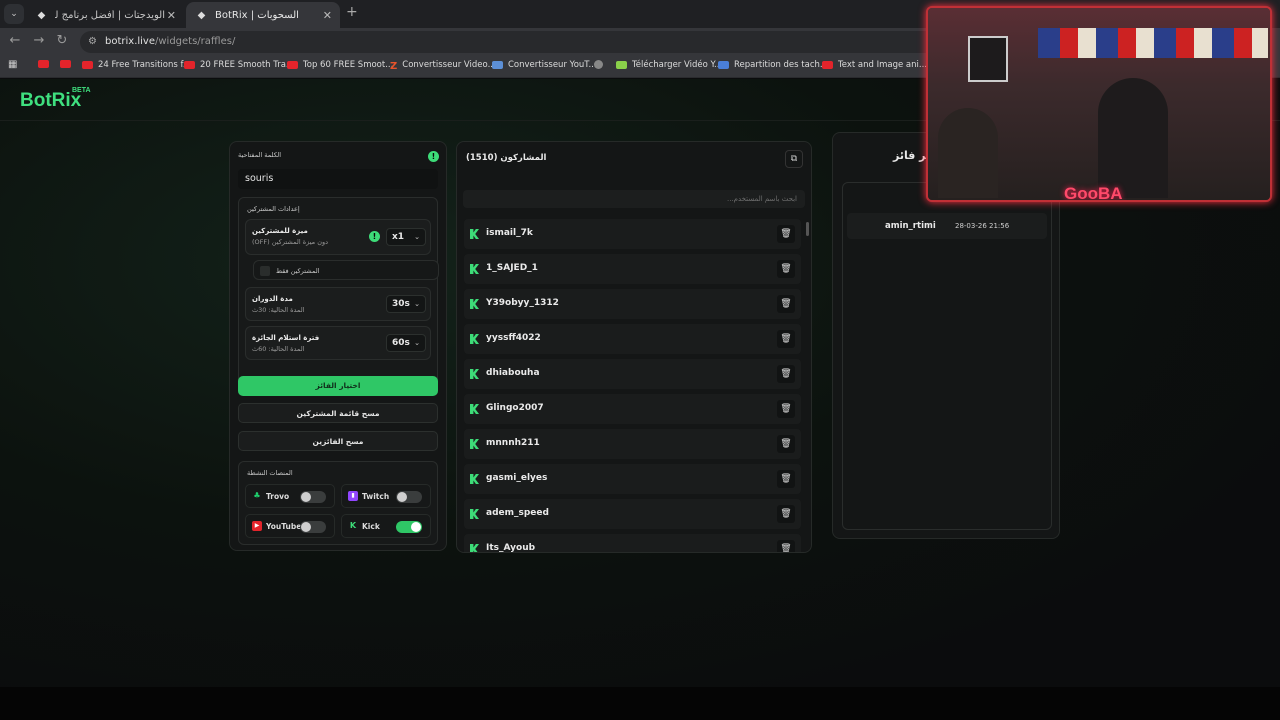 The height and width of the screenshot is (720, 1280). Describe the element at coordinates (313, 497) in the screenshot. I see `trovo-toggle` at that location.